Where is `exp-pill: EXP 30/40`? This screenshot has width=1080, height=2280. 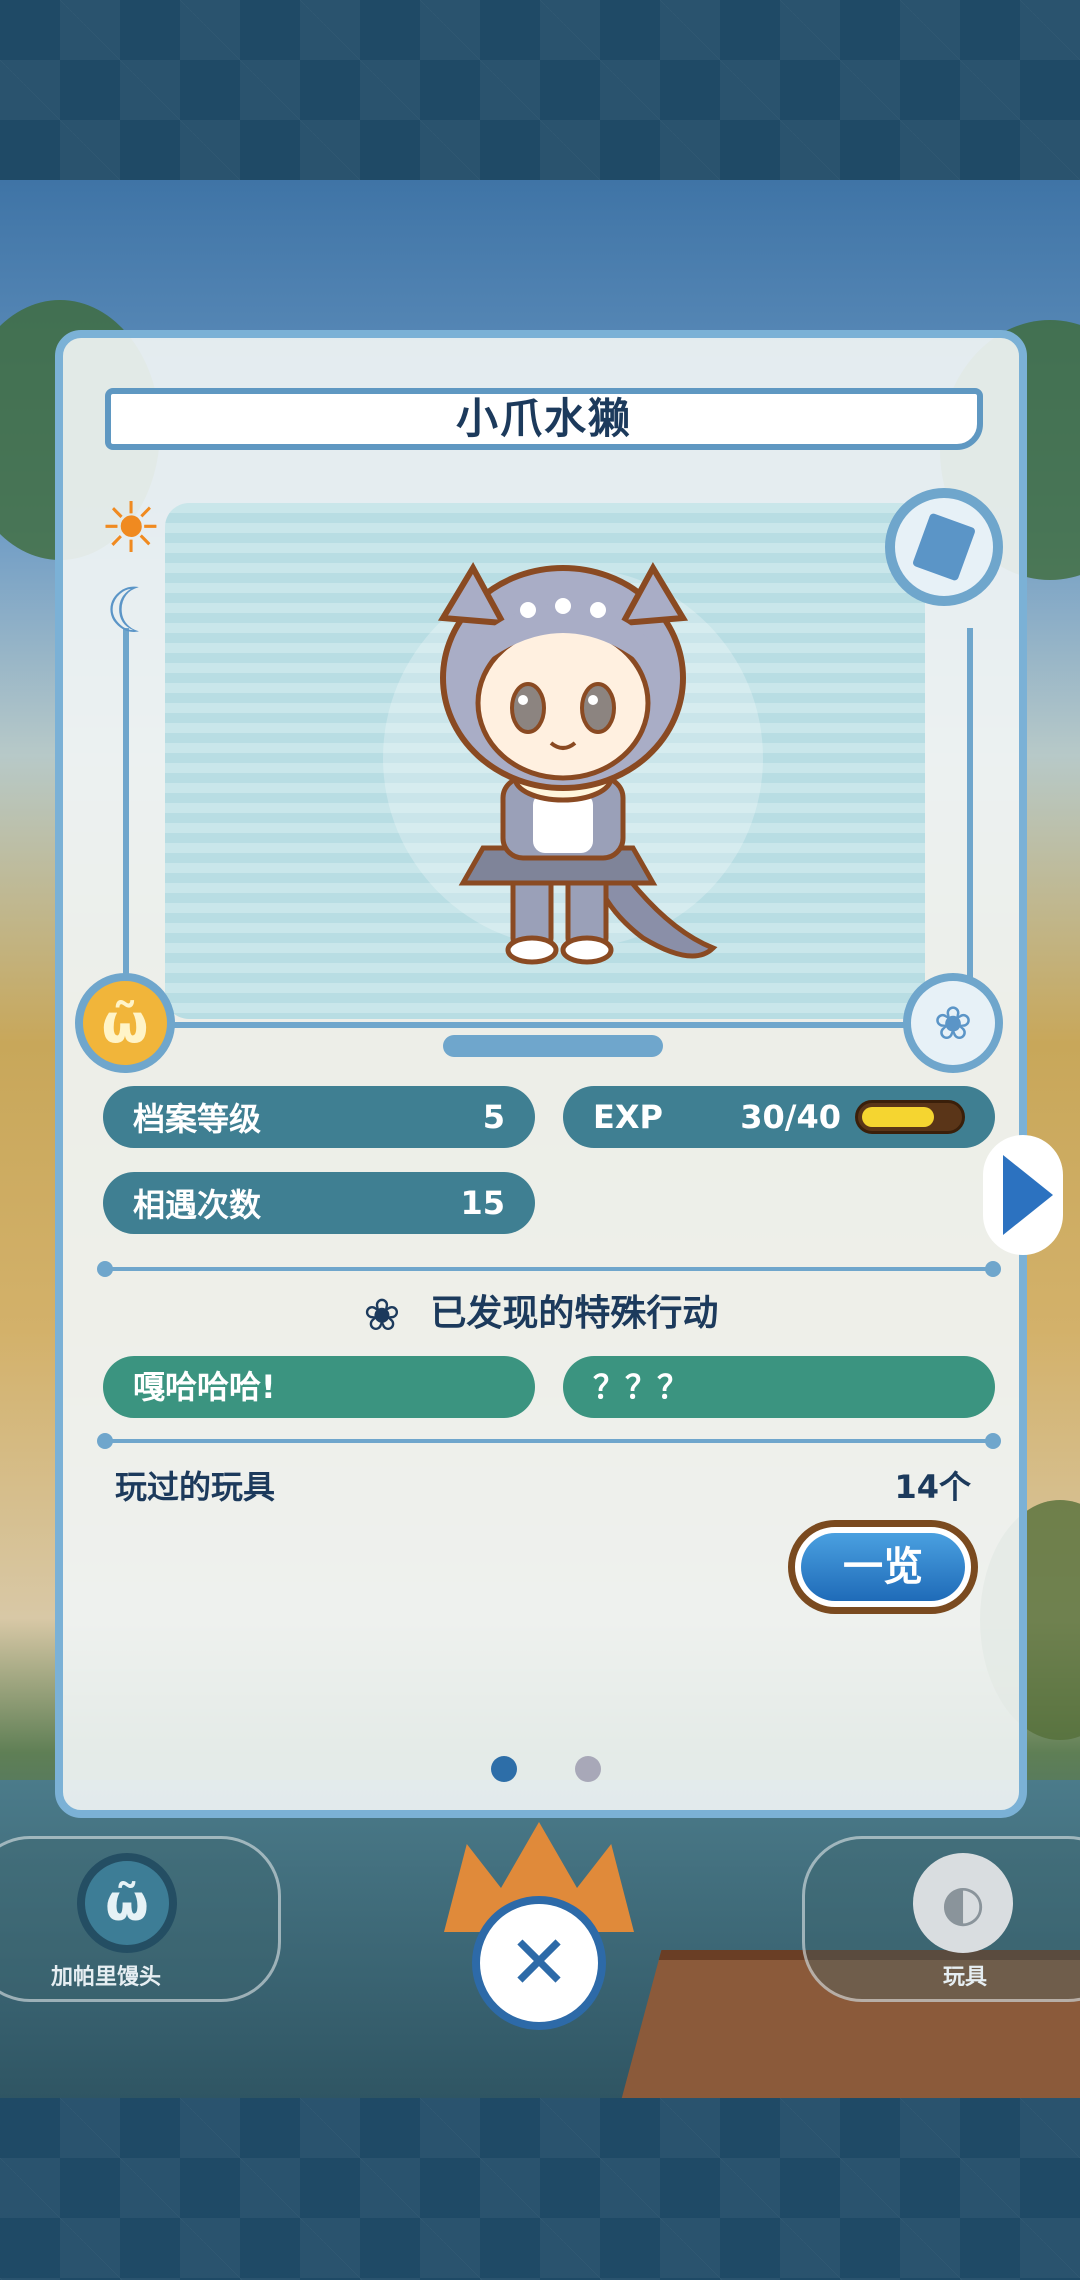 exp-pill: EXP 30/40 is located at coordinates (779, 1117).